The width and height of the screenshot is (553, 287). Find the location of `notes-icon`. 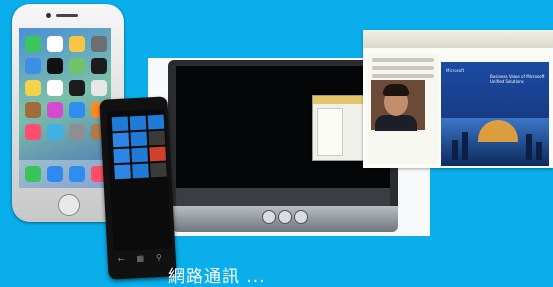

notes-icon is located at coordinates (33, 88).